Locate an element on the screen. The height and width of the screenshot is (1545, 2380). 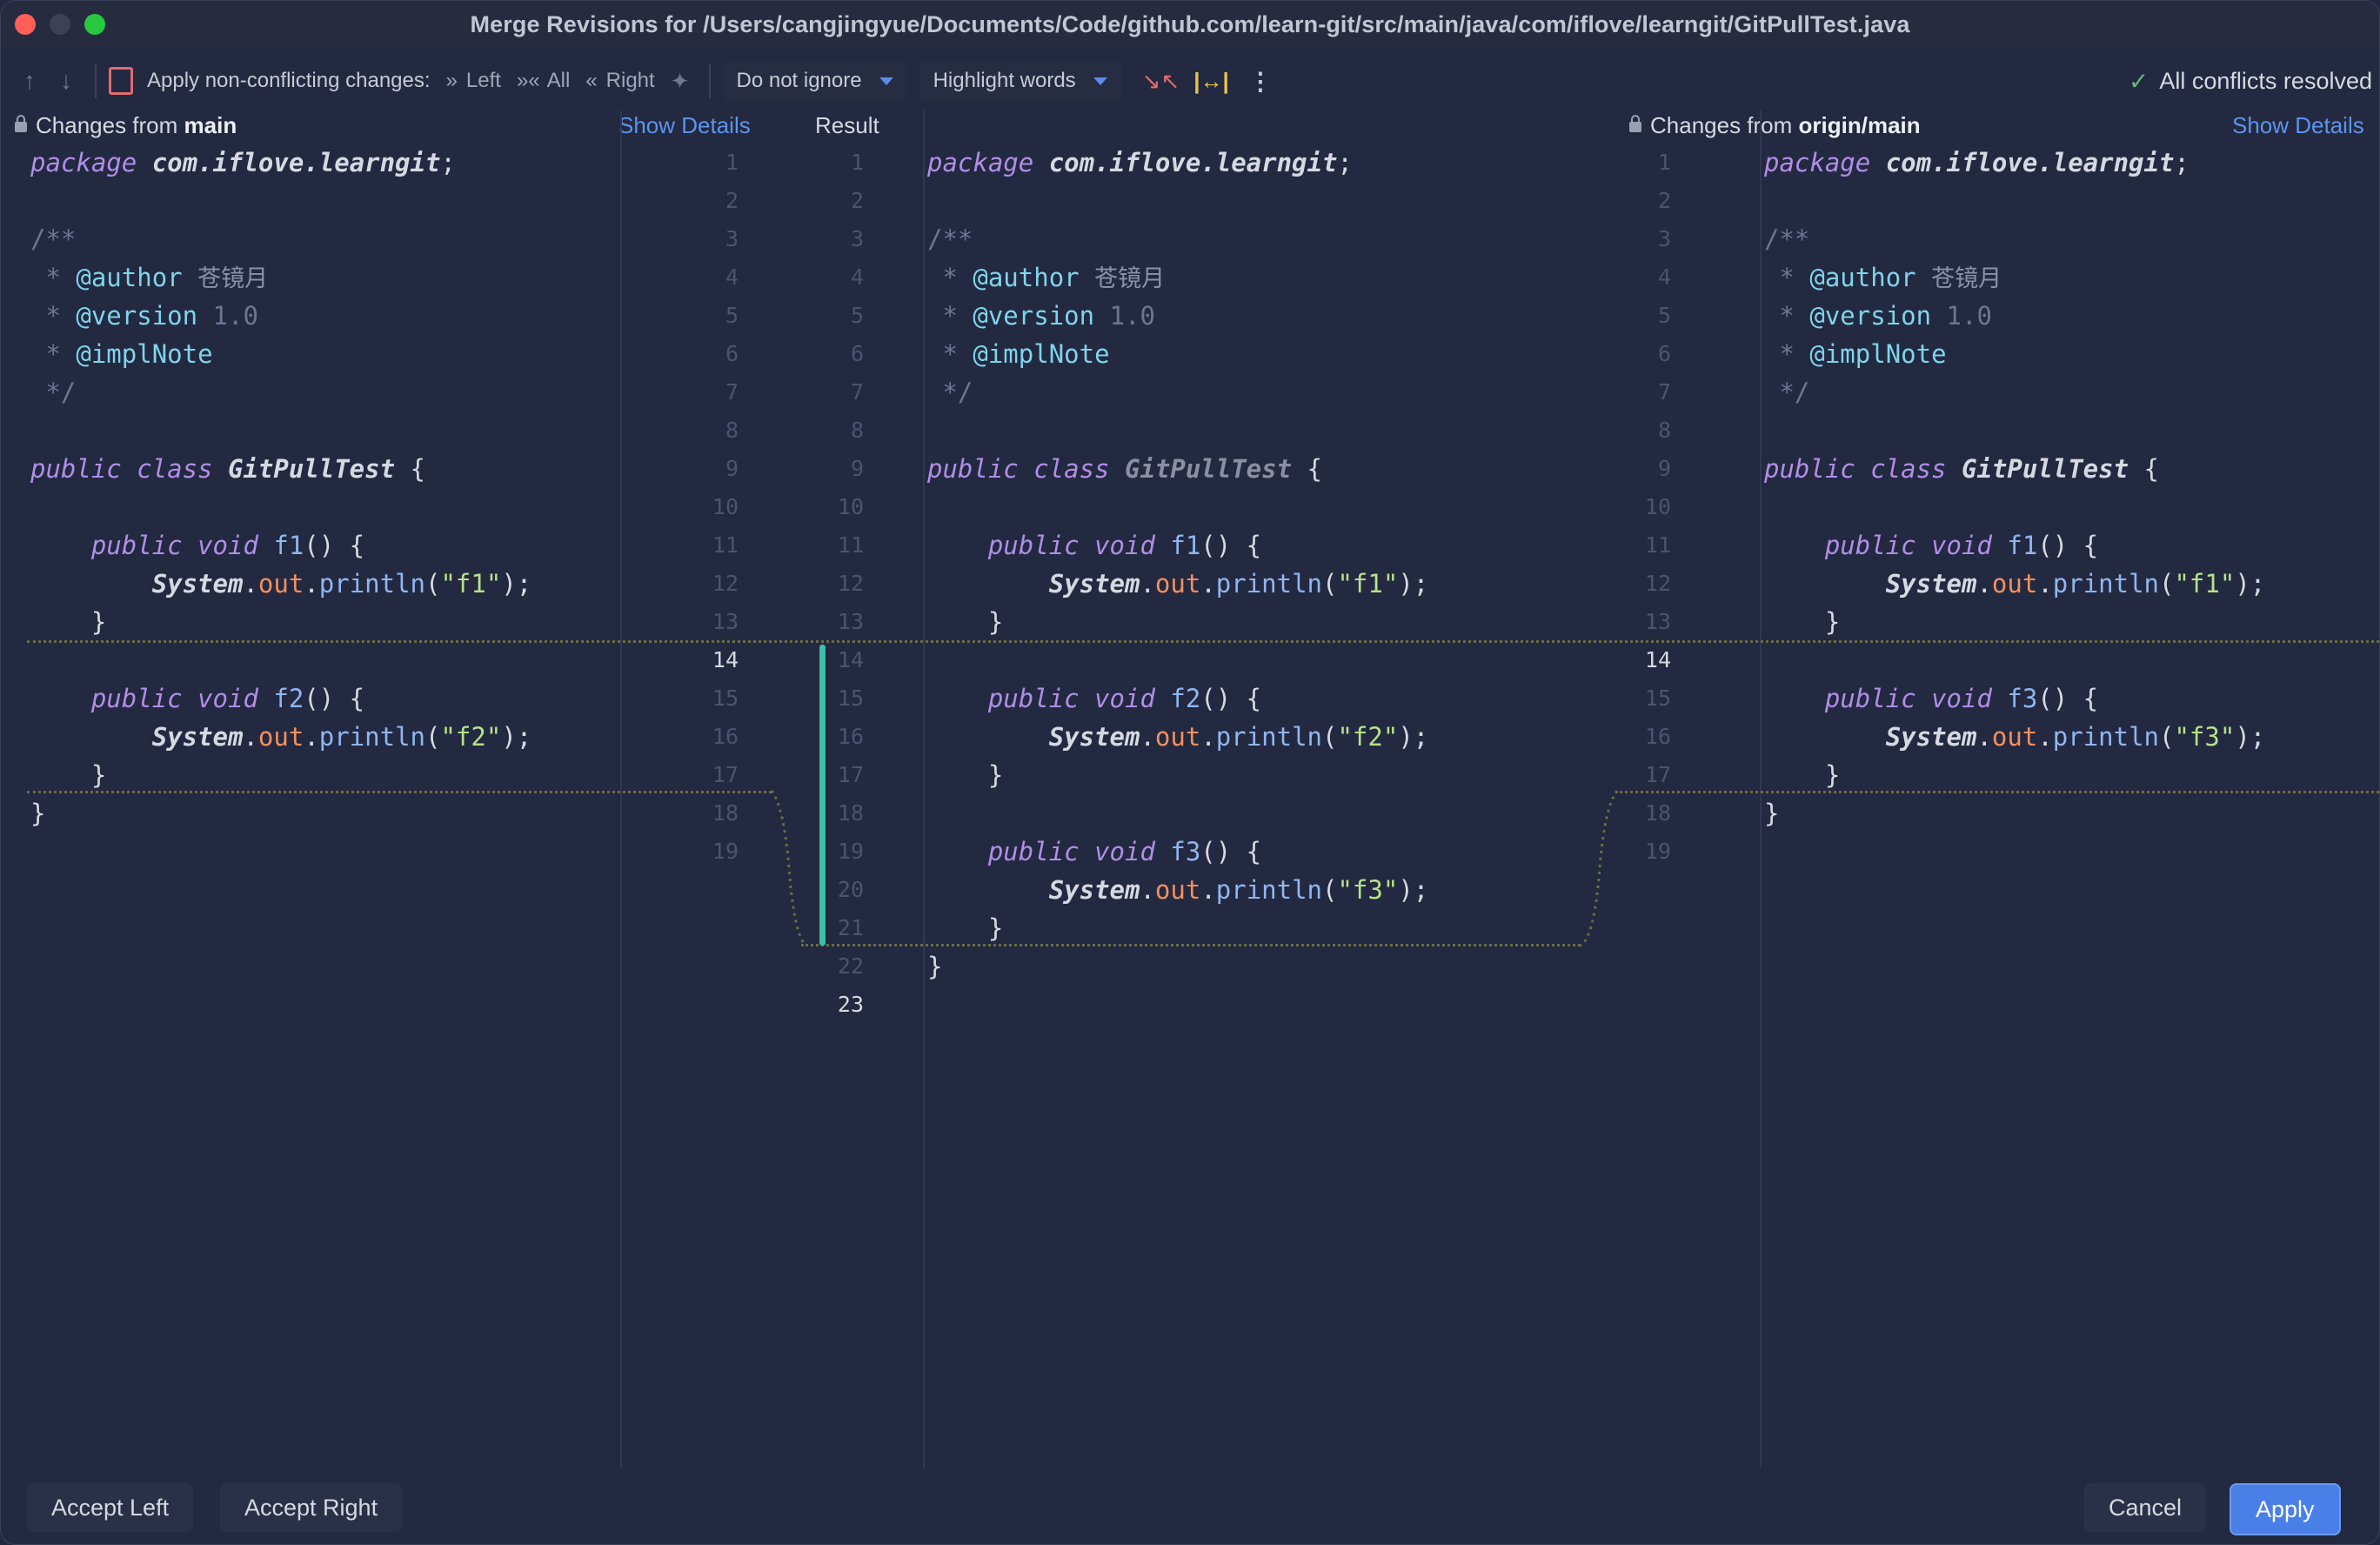
line-number: 2 is located at coordinates (732, 200).